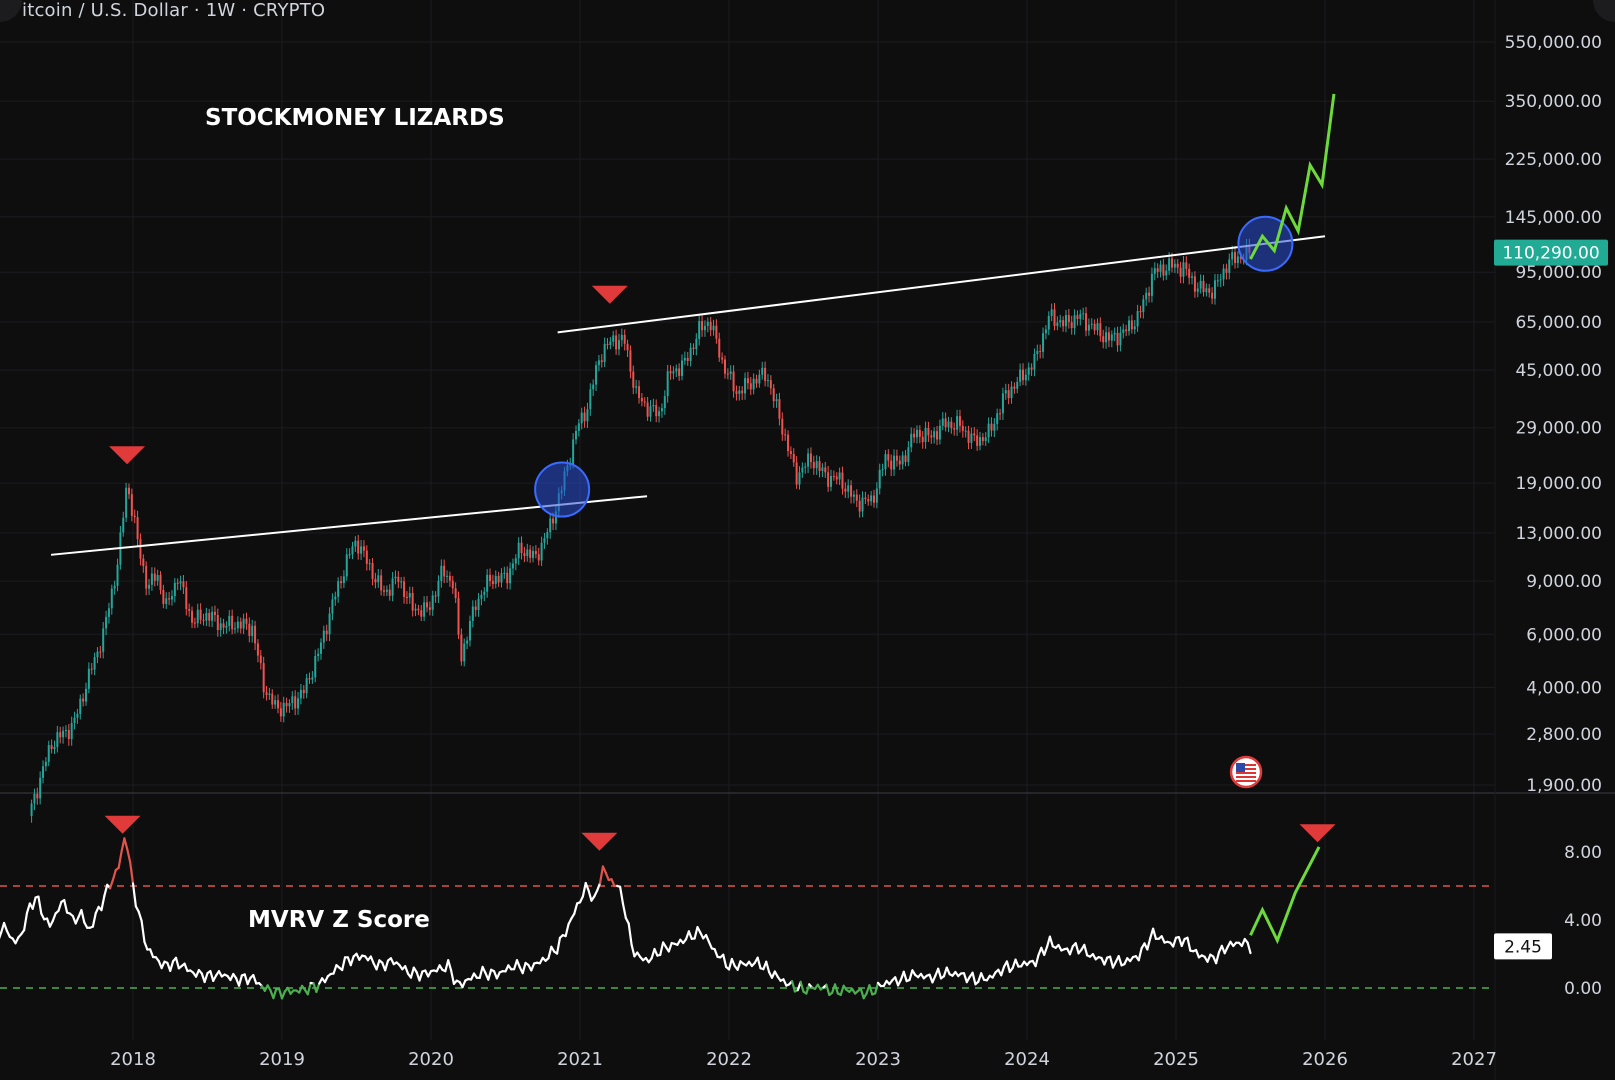 The image size is (1615, 1080). What do you see at coordinates (1564, 786) in the screenshot?
I see `price-tick-label: 1,900.00` at bounding box center [1564, 786].